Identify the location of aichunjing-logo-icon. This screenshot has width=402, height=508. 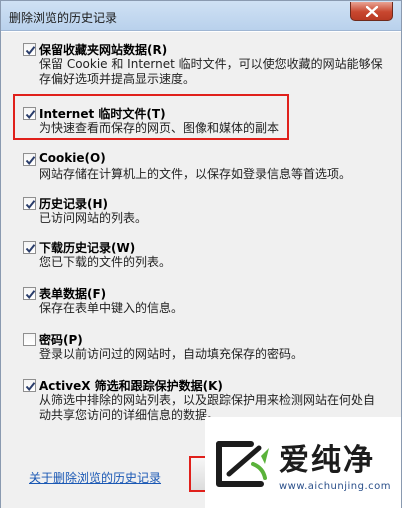
(242, 464).